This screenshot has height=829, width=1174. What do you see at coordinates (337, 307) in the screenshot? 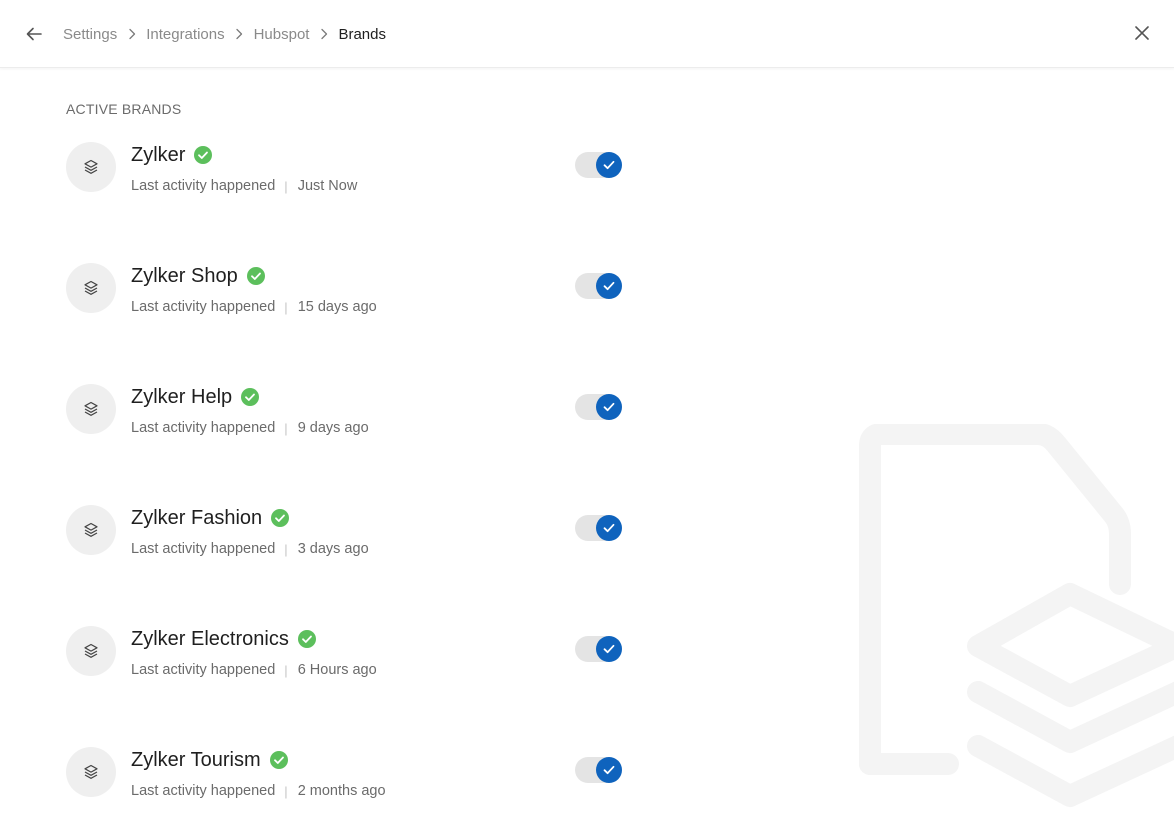
I see `last-activity-time: 15 days ago` at bounding box center [337, 307].